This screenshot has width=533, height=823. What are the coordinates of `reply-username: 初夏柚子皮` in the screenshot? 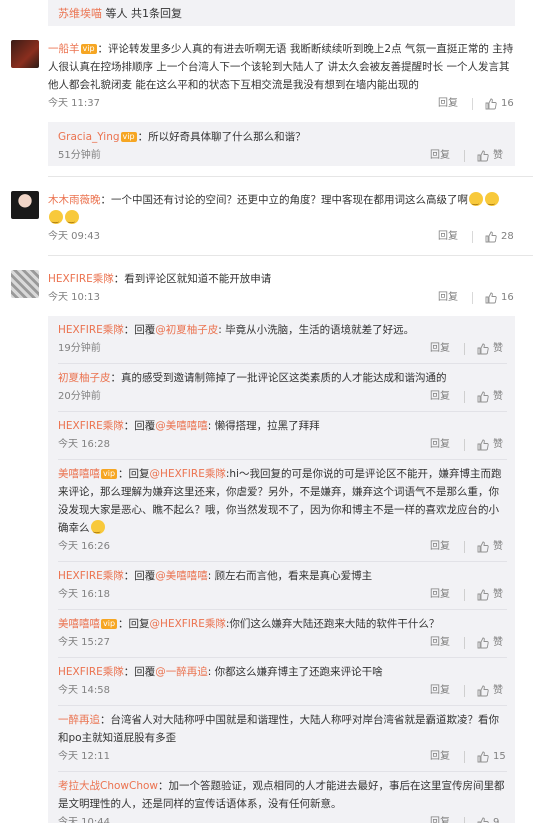 It's located at (84, 378).